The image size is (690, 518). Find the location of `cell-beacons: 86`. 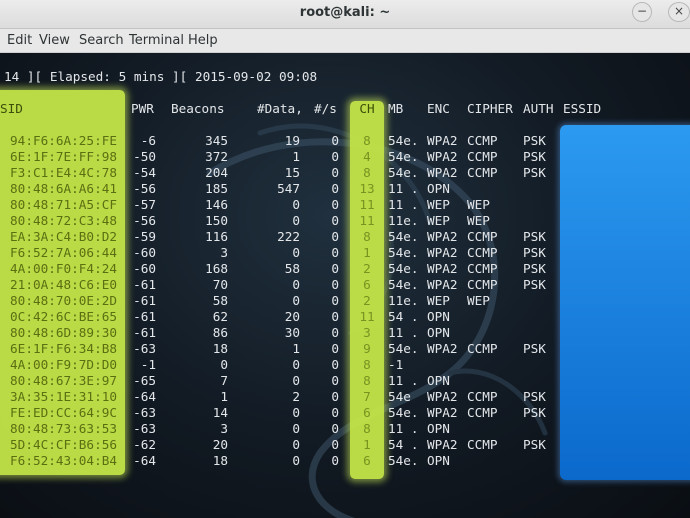

cell-beacons: 86 is located at coordinates (220, 332).